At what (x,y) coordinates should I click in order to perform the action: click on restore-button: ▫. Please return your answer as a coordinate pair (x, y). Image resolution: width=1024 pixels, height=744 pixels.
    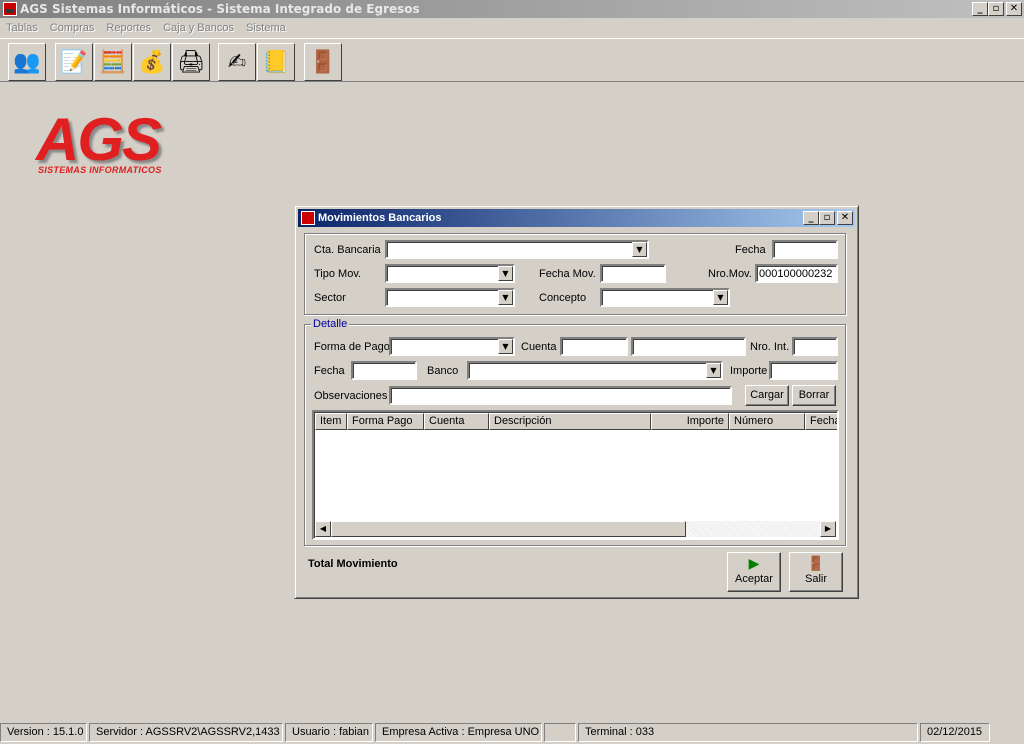
    Looking at the image, I should click on (996, 9).